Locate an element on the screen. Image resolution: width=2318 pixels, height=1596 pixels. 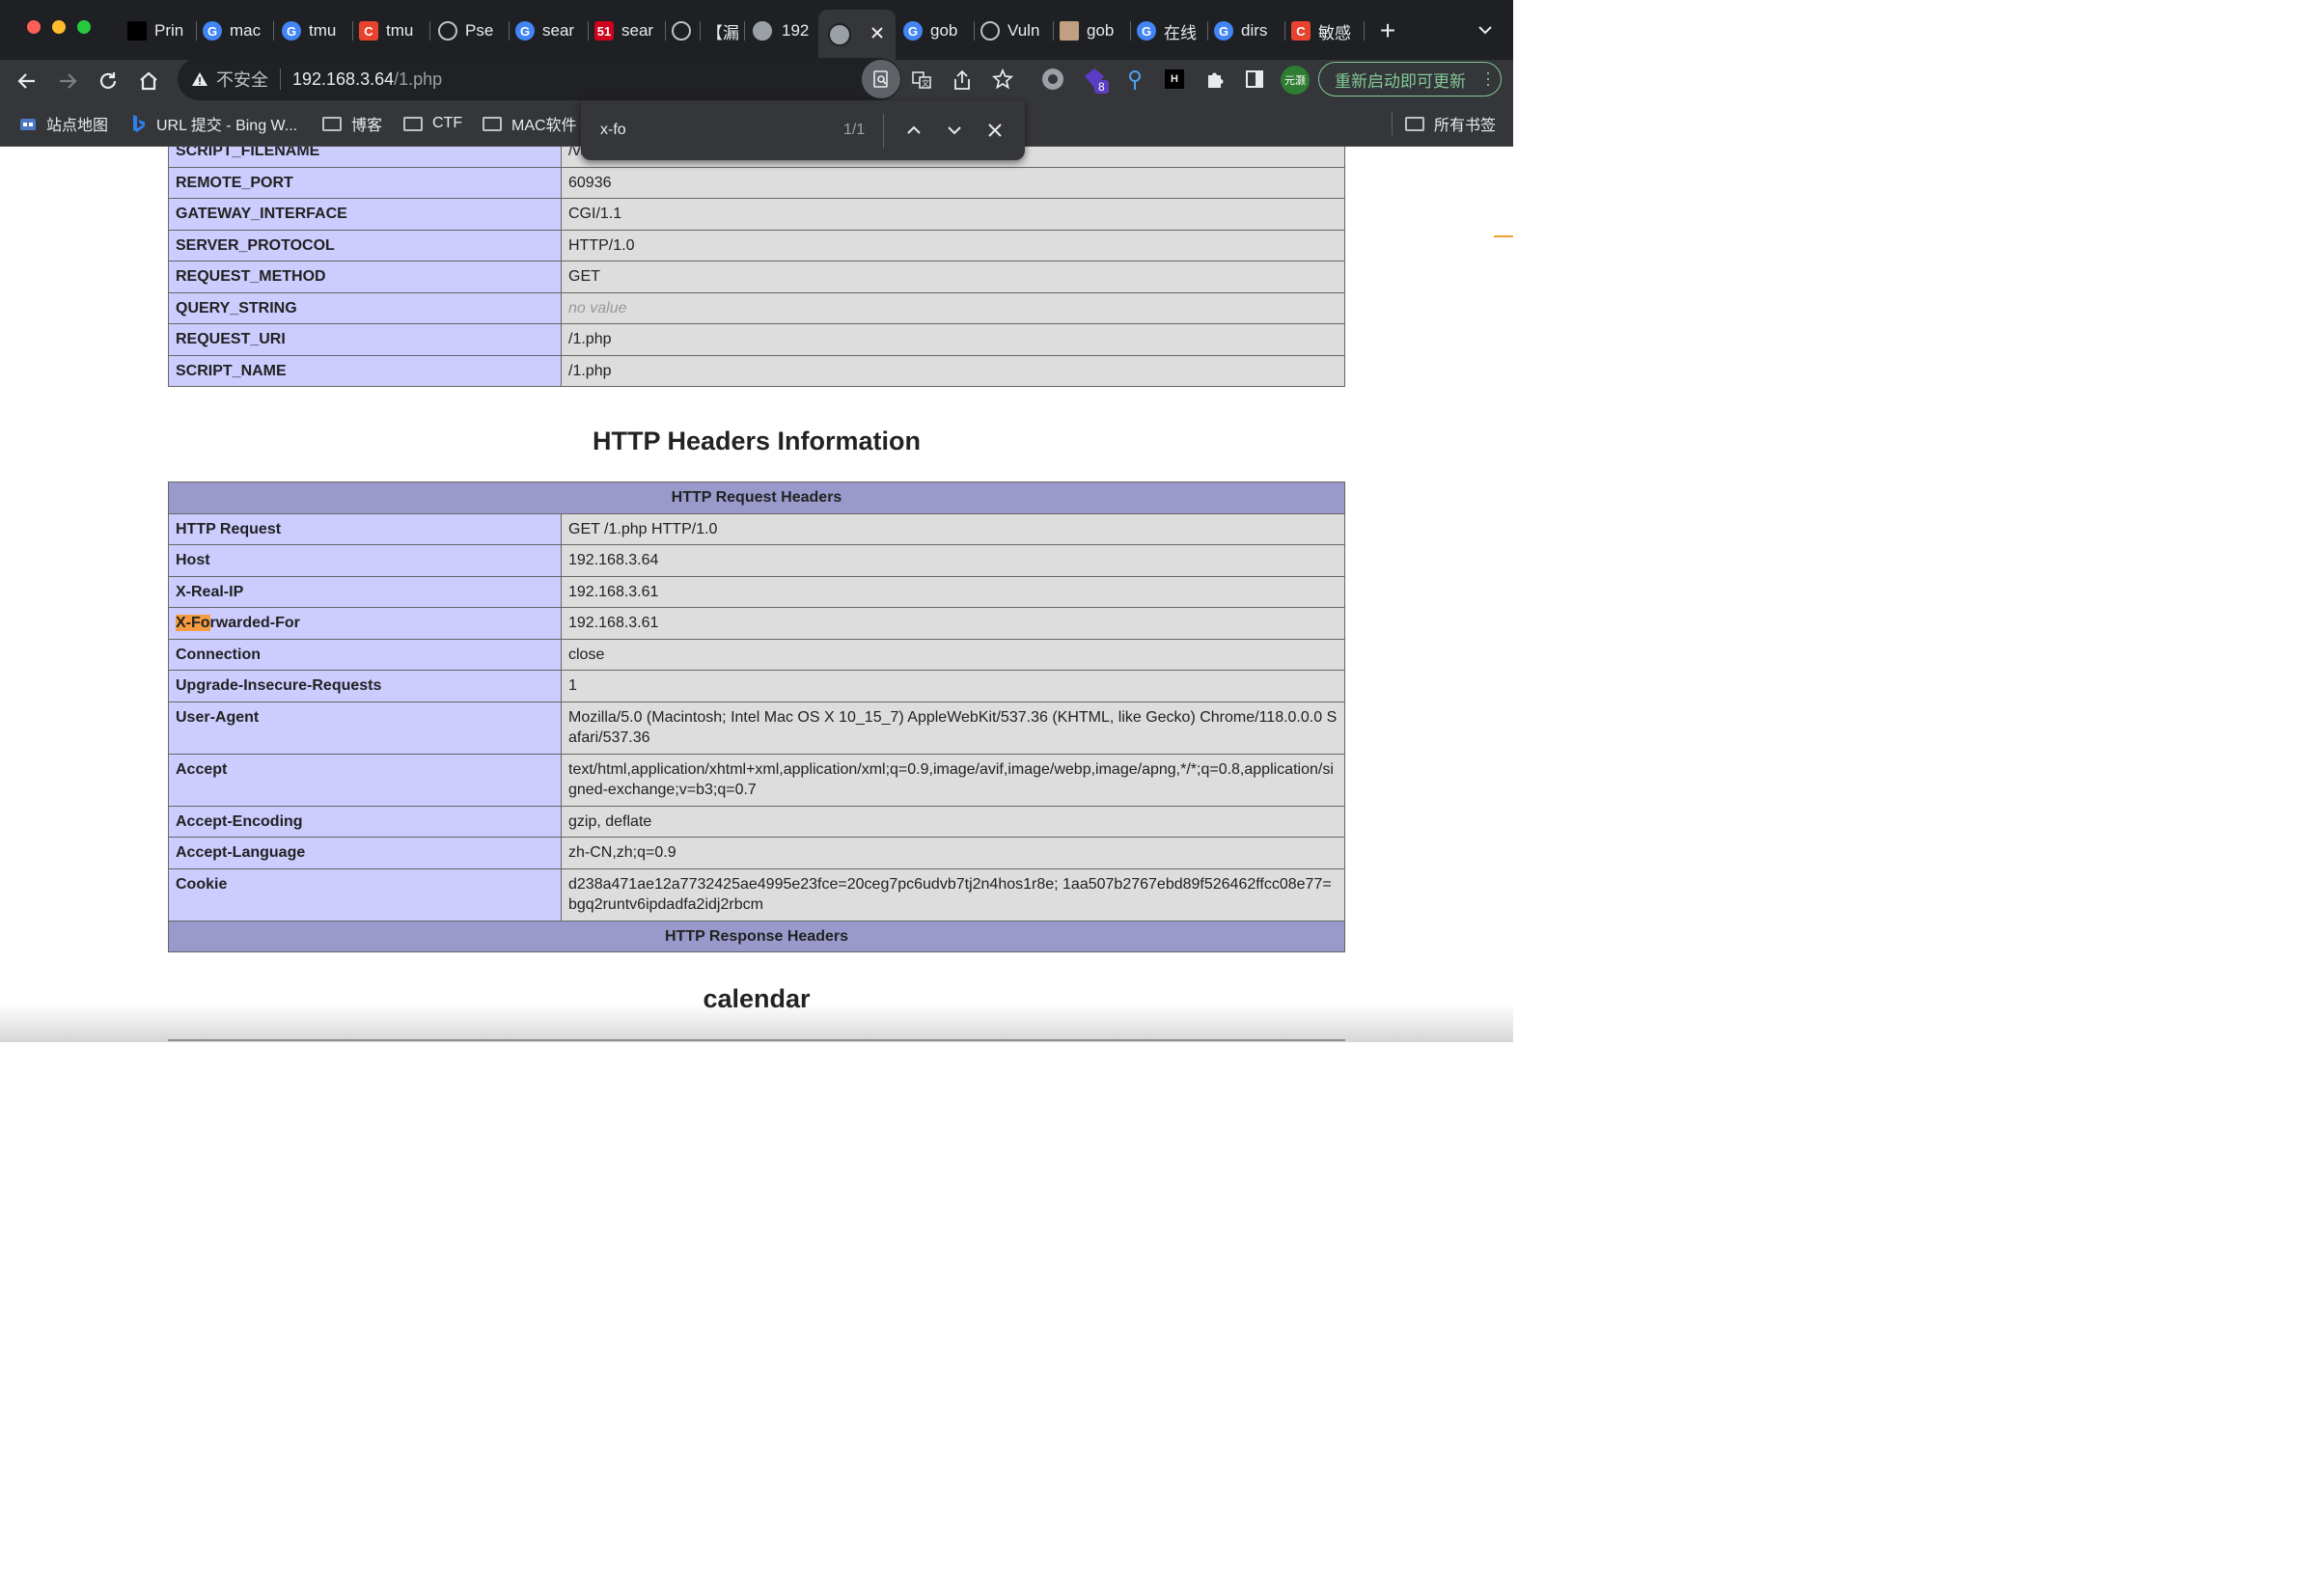
all-bookmarks-button: 所有书签 is located at coordinates (1450, 124).